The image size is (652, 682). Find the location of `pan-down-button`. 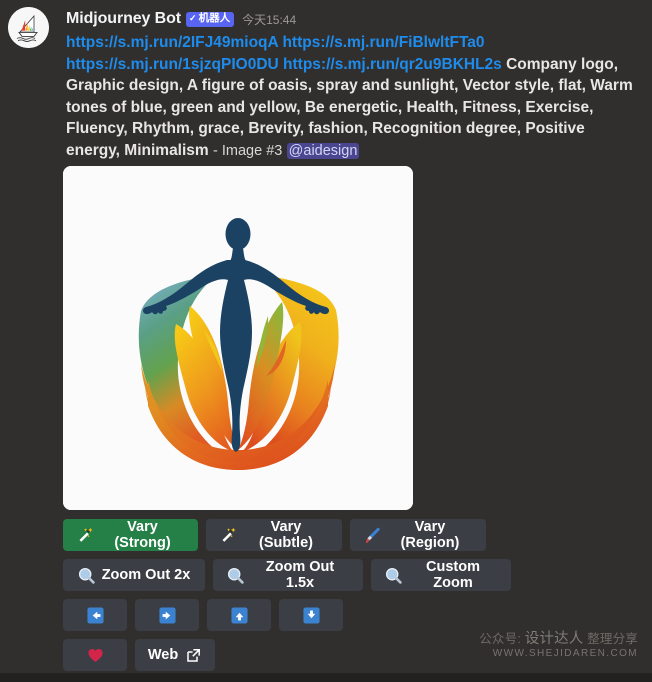

pan-down-button is located at coordinates (311, 615).